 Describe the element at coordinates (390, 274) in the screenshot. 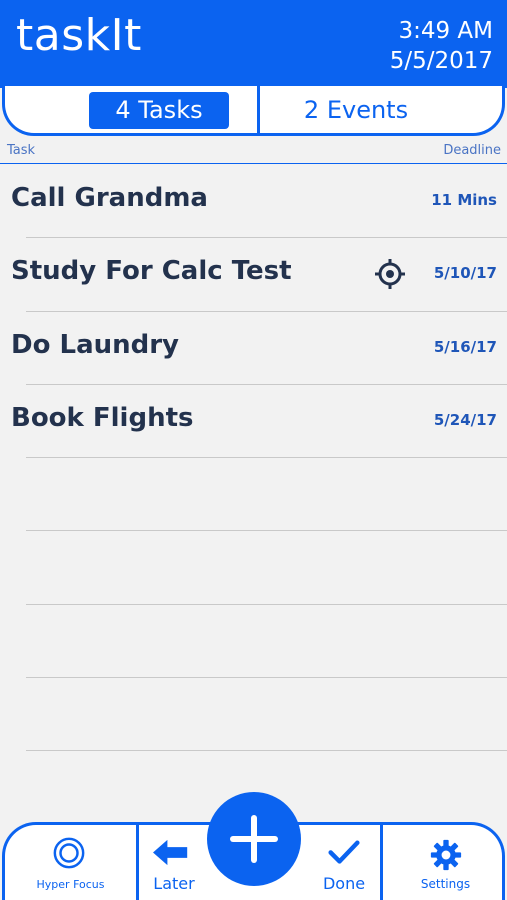

I see `crosshair-icon` at that location.